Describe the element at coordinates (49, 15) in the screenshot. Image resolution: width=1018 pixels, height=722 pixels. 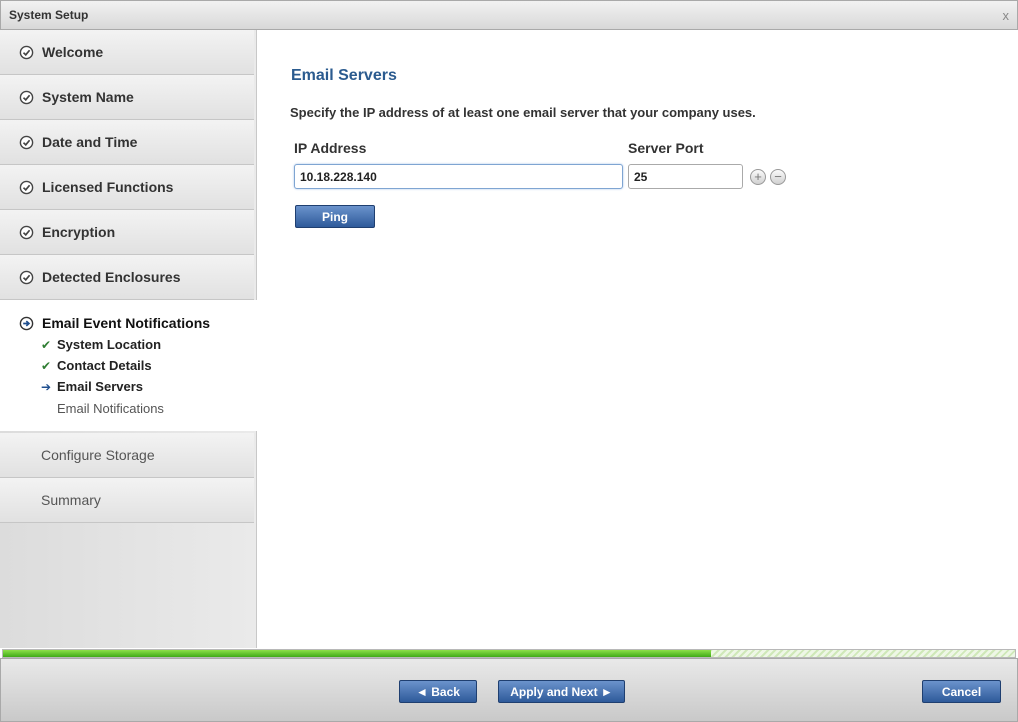
I see `window-title: System Setup` at that location.